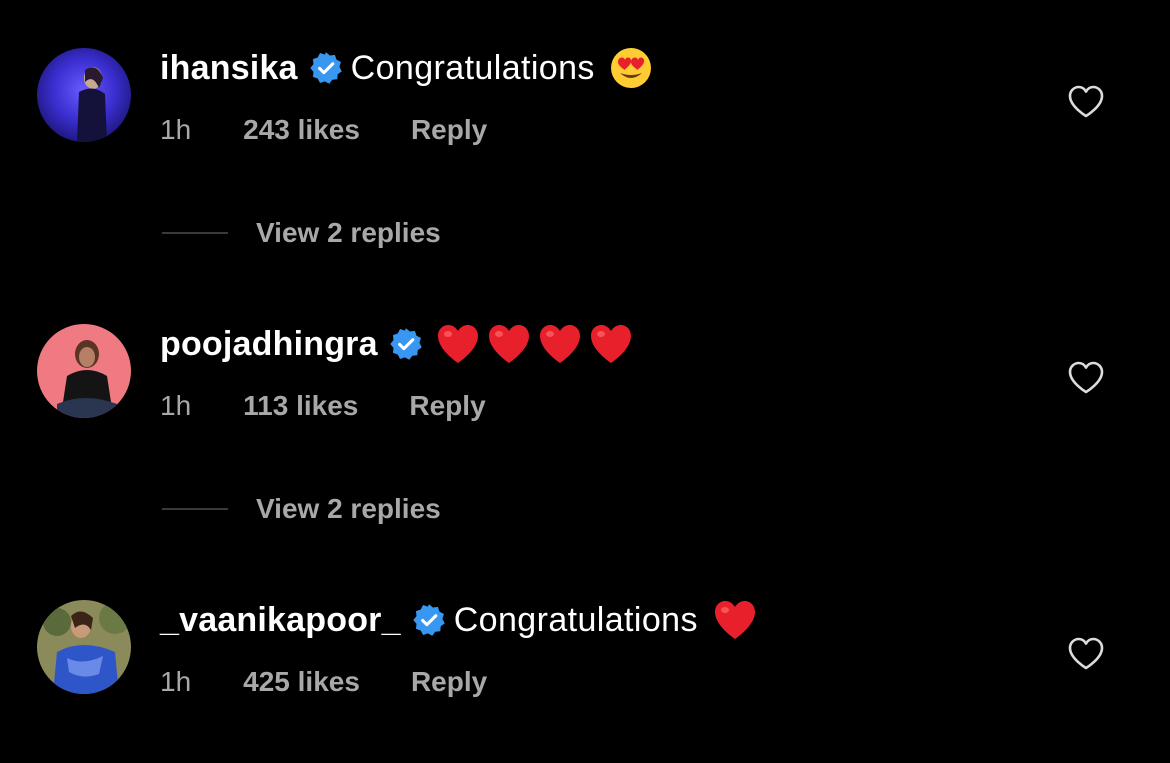 The image size is (1170, 763). I want to click on username-link: ihansika, so click(229, 68).